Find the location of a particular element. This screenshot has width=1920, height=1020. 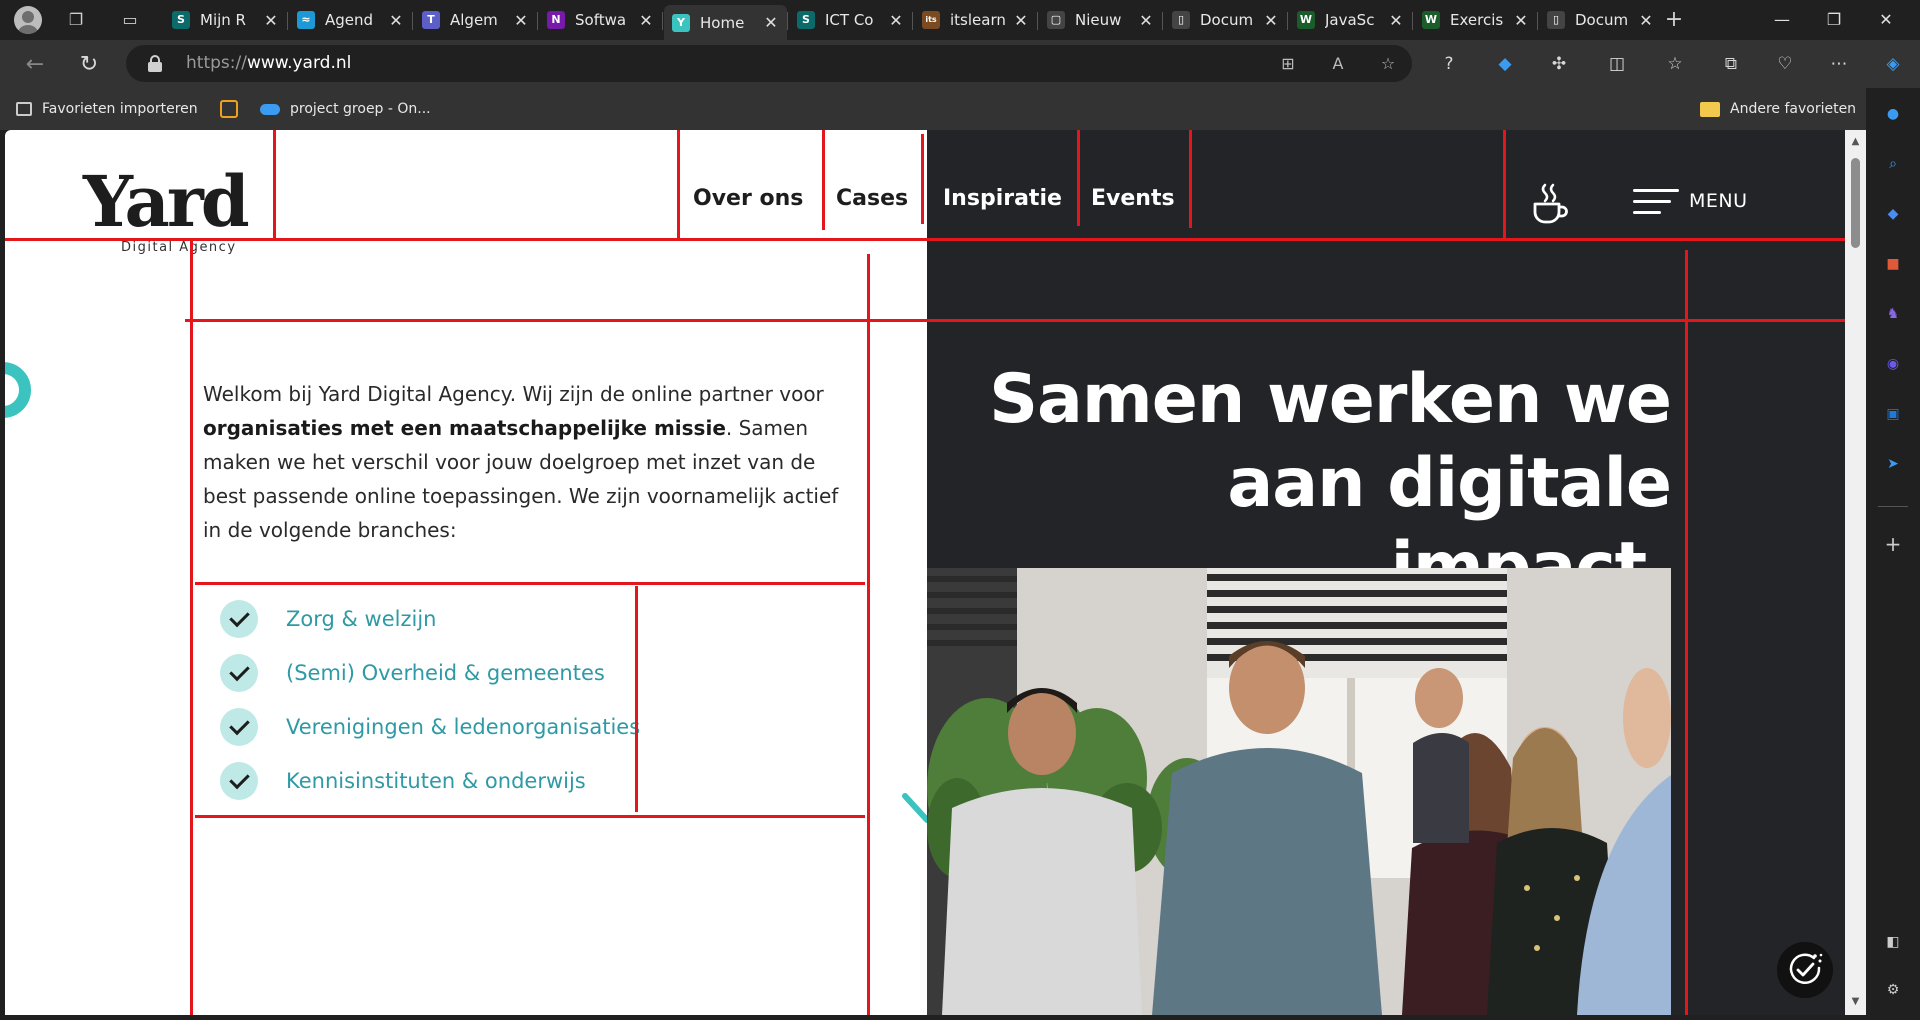

other-favorites-label: Andere favorieten is located at coordinates (1793, 109).